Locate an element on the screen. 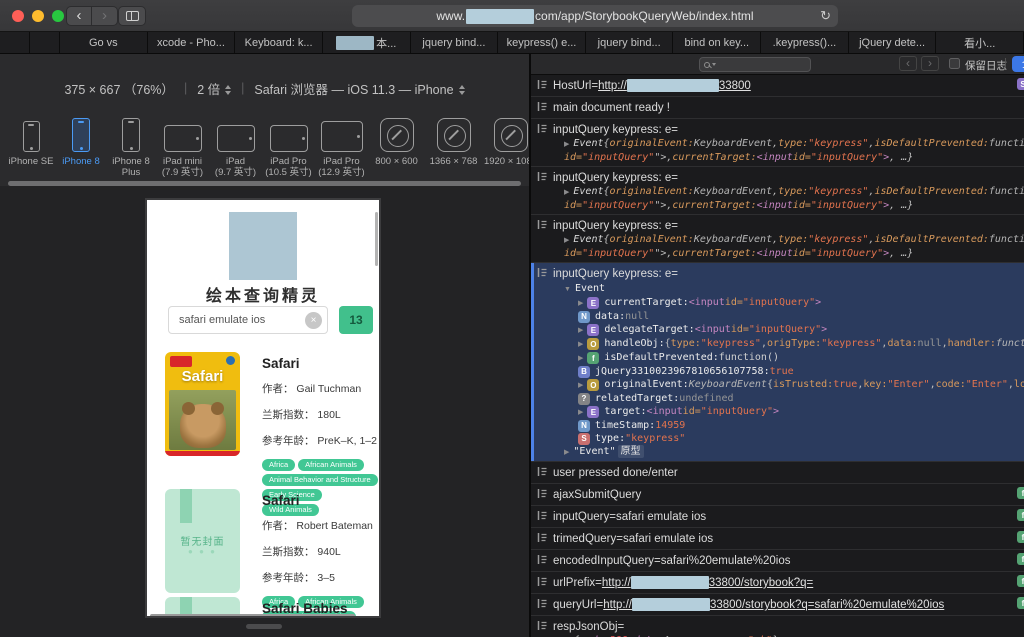 The image size is (1024, 637). console-entry: inputQuery=safari emulate ios f is located at coordinates (777, 516).